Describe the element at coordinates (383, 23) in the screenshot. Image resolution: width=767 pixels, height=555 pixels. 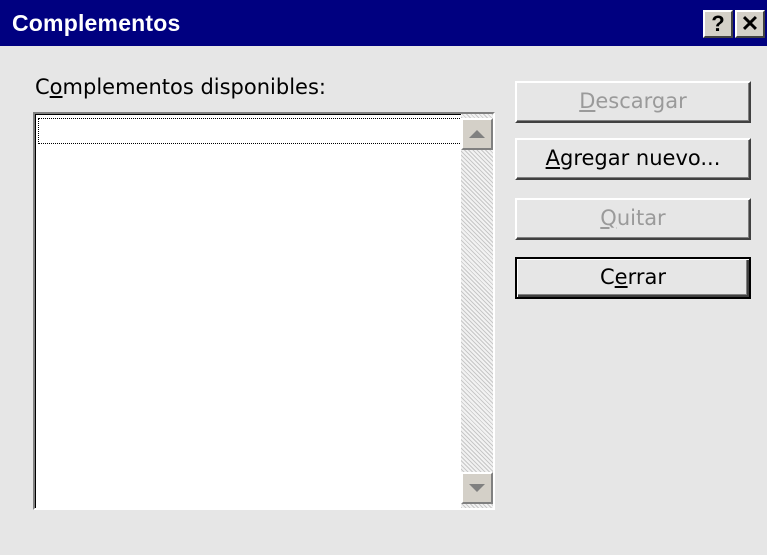
I see `title-bar: Complementos ? ✕` at that location.